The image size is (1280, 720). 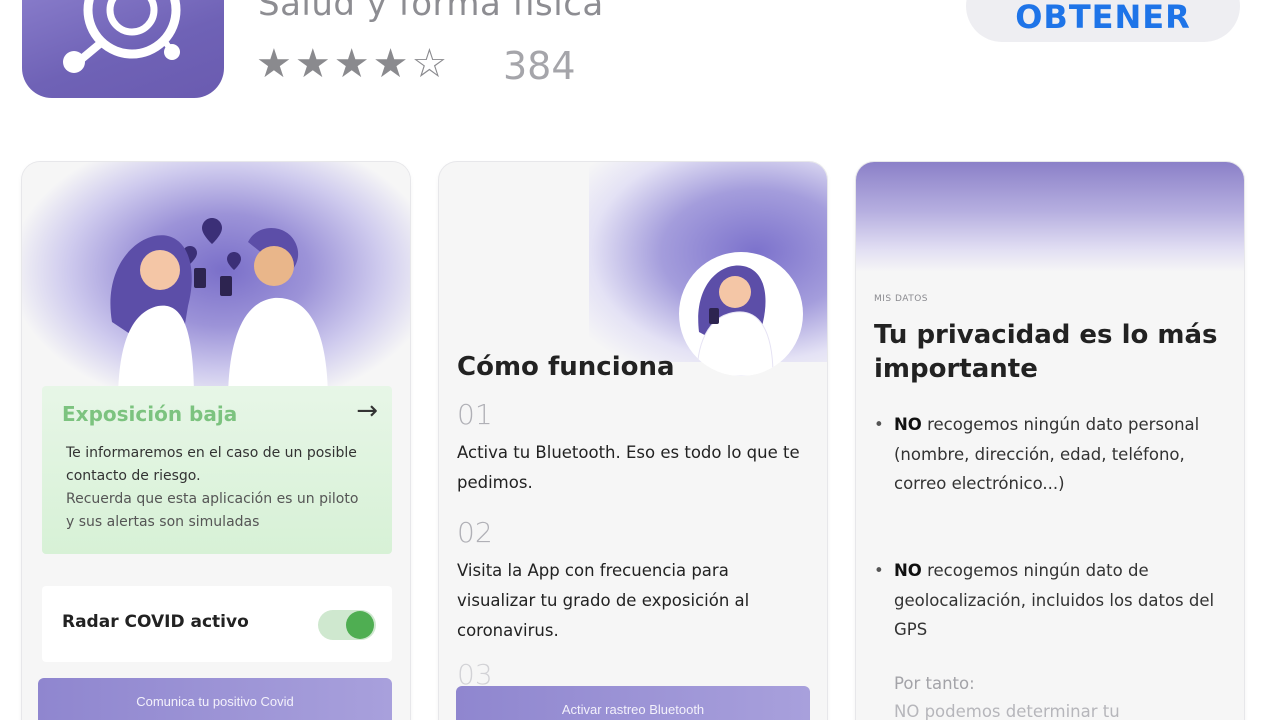 What do you see at coordinates (539, 66) in the screenshot?
I see `rating-count: 384` at bounding box center [539, 66].